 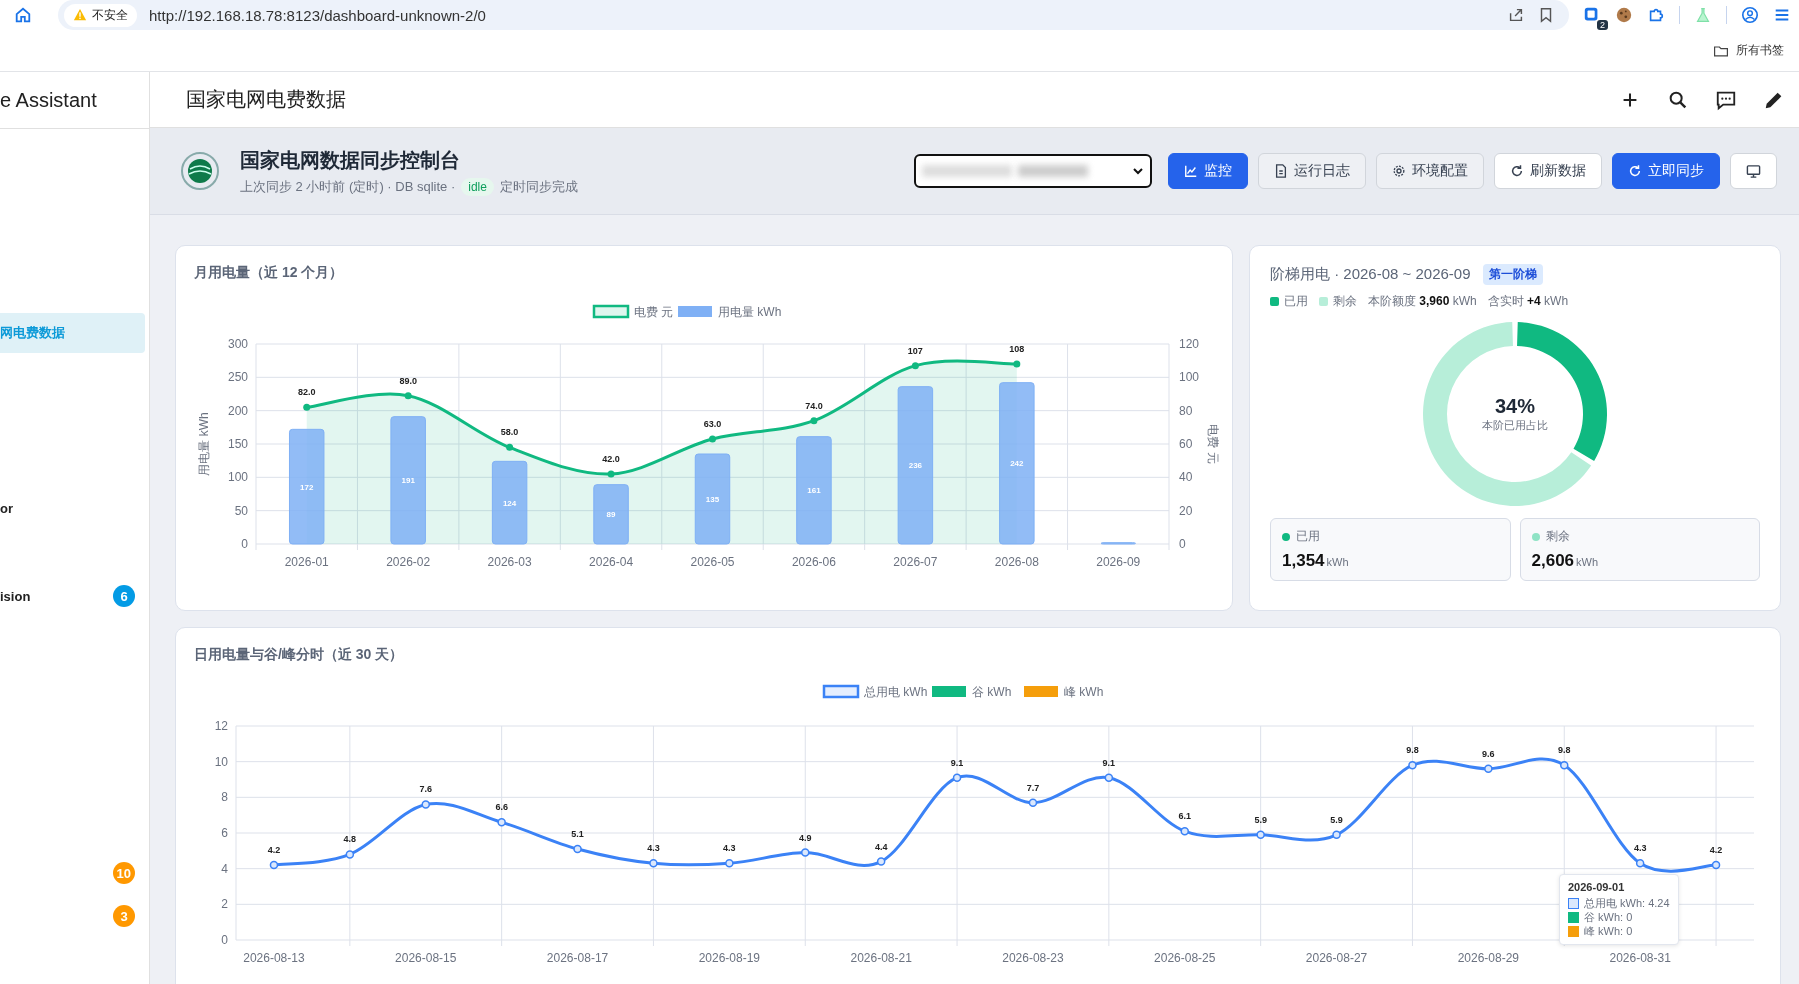 I want to click on point-value-label: 89.0, so click(x=408, y=380).